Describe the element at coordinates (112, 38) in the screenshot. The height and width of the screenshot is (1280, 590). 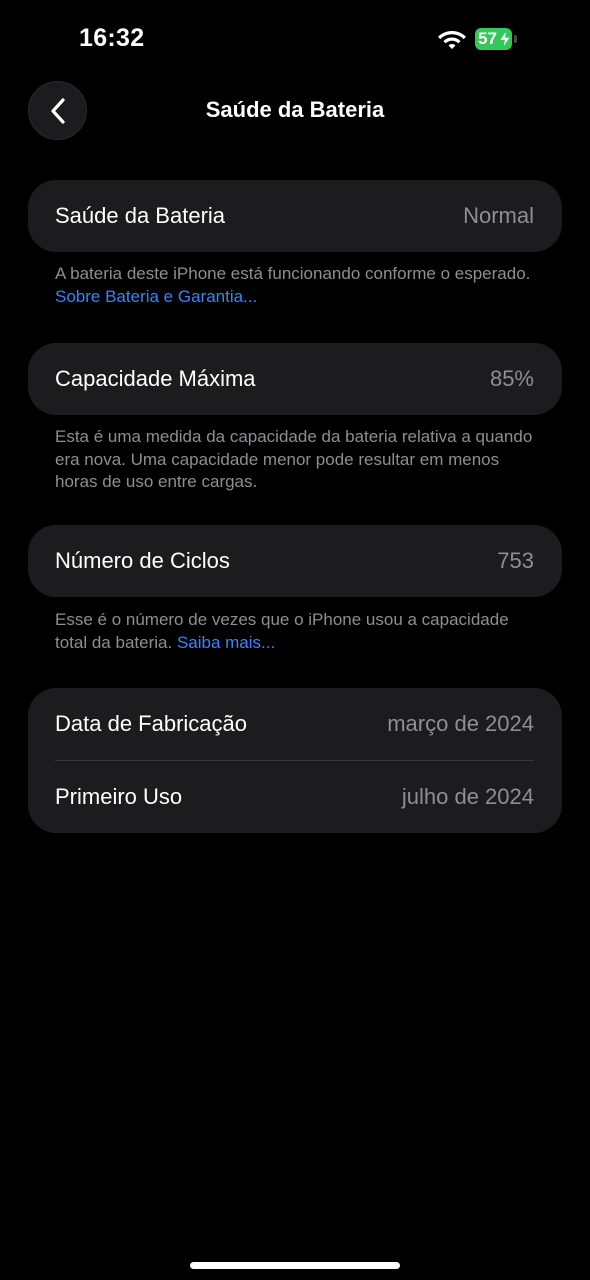
I see `status-time: 16:32` at that location.